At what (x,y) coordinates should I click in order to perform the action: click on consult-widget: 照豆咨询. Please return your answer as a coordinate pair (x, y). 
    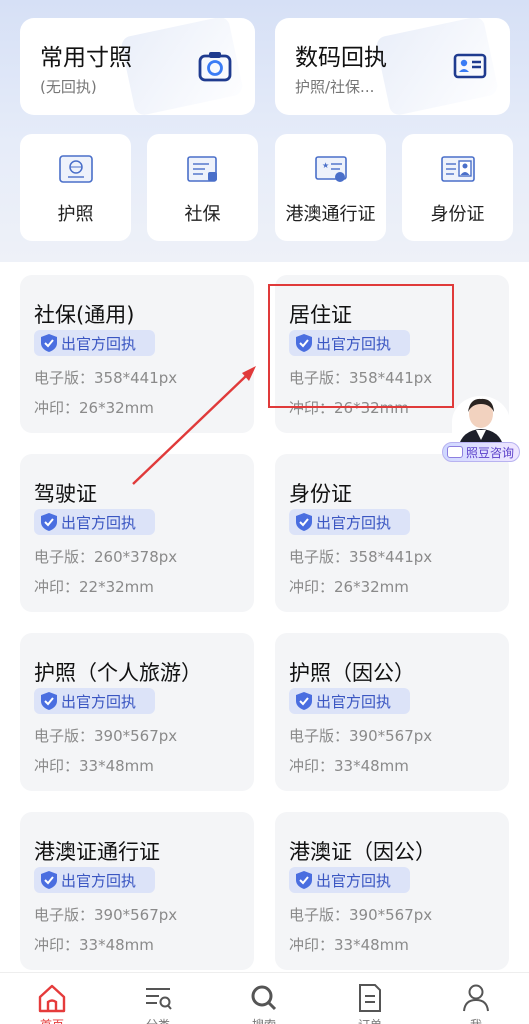
    Looking at the image, I should click on (481, 430).